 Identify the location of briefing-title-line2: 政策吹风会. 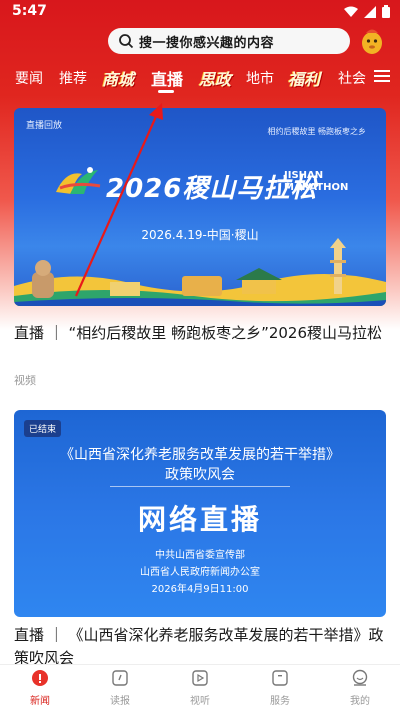
(200, 475).